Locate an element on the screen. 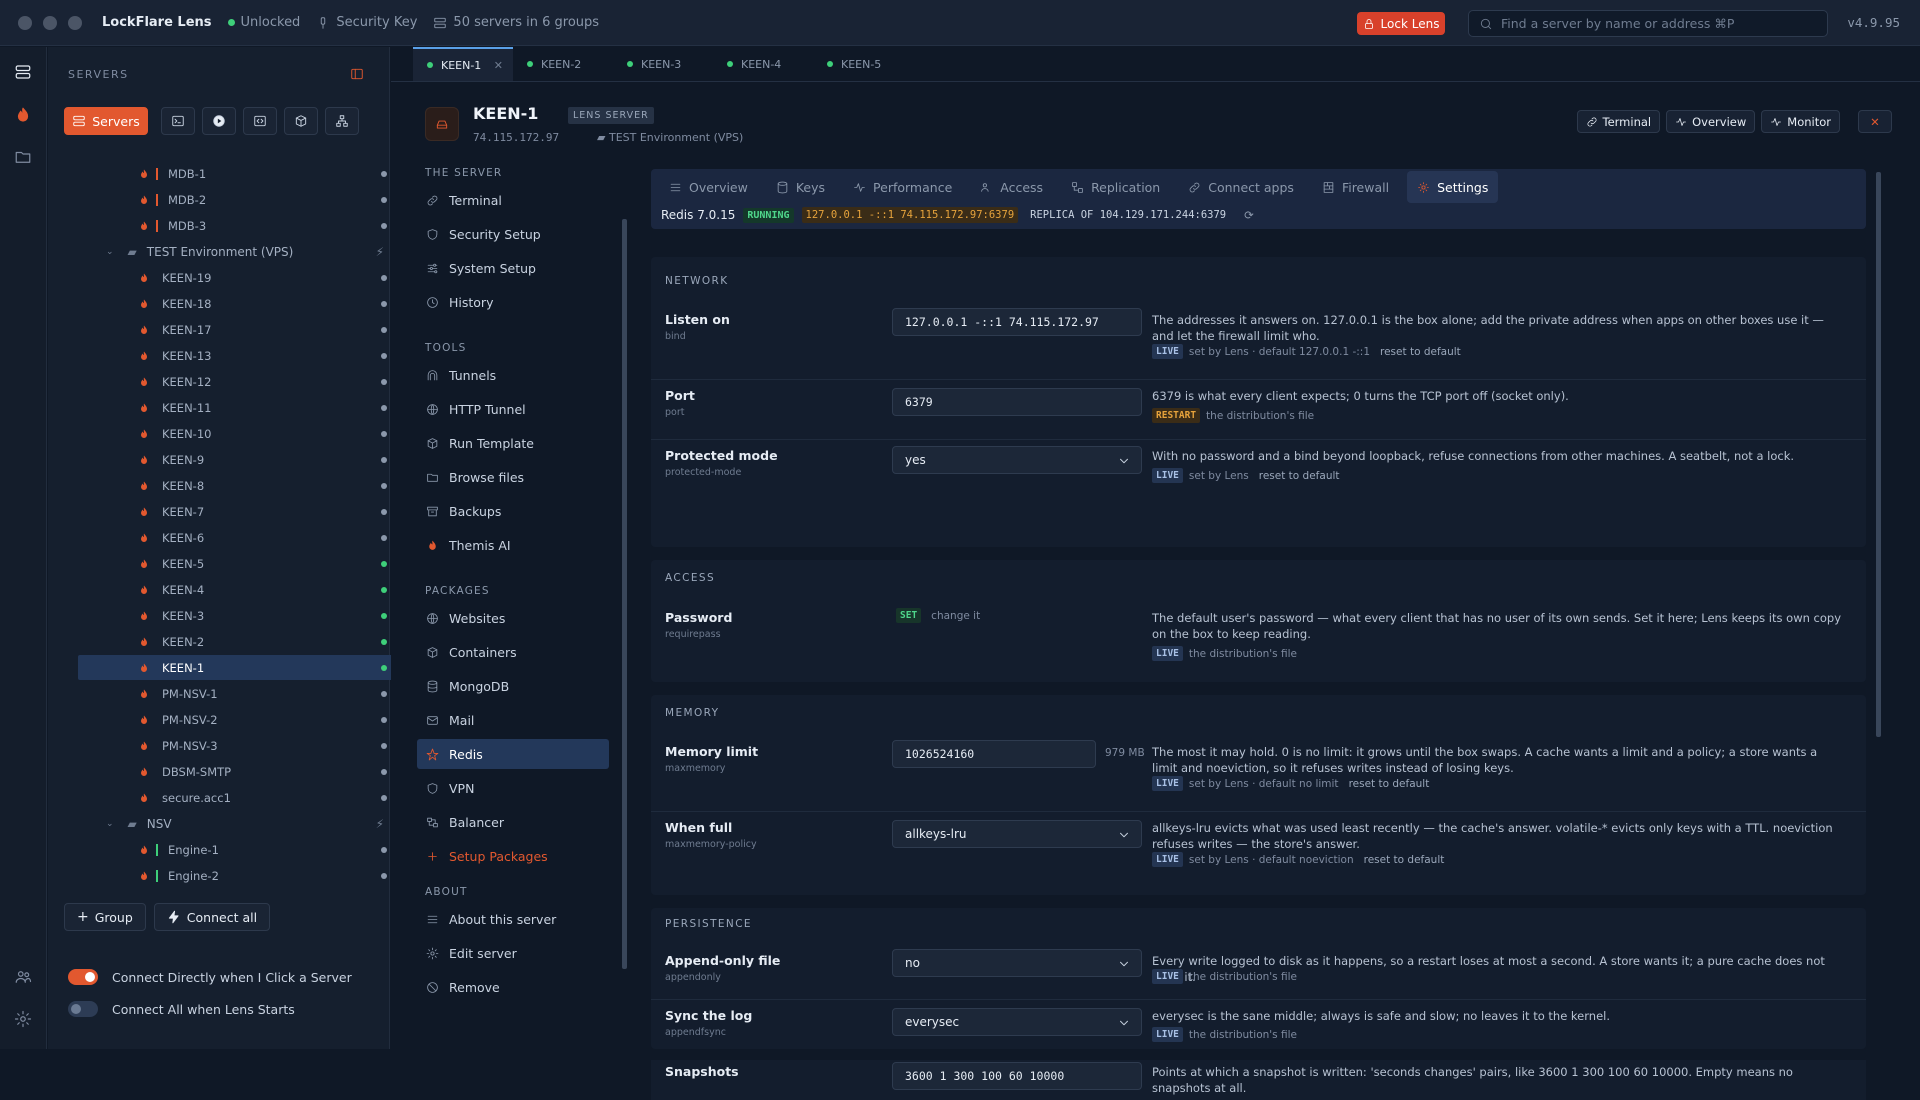 This screenshot has width=1920, height=1100. server-item: DBSM-SMTP is located at coordinates (240, 771).